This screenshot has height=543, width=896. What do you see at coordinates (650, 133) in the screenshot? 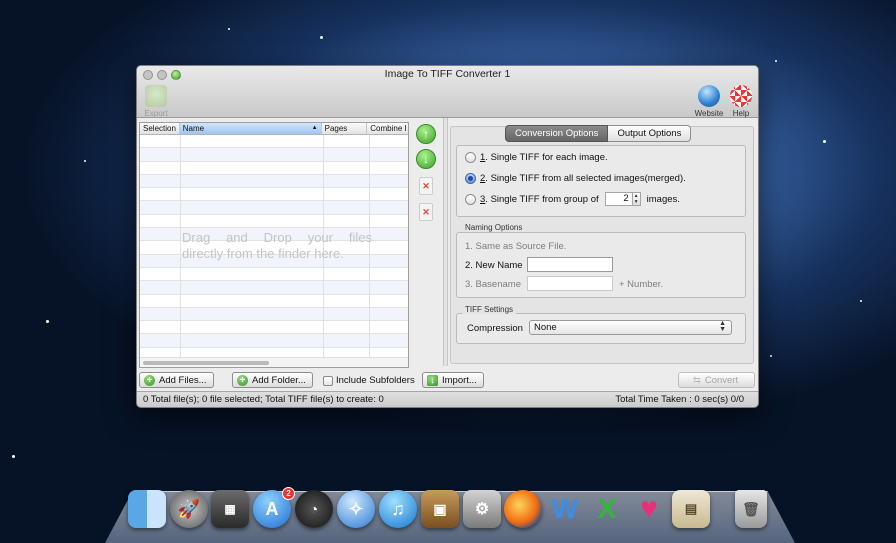
I see `tab-output-options: Output Options` at bounding box center [650, 133].